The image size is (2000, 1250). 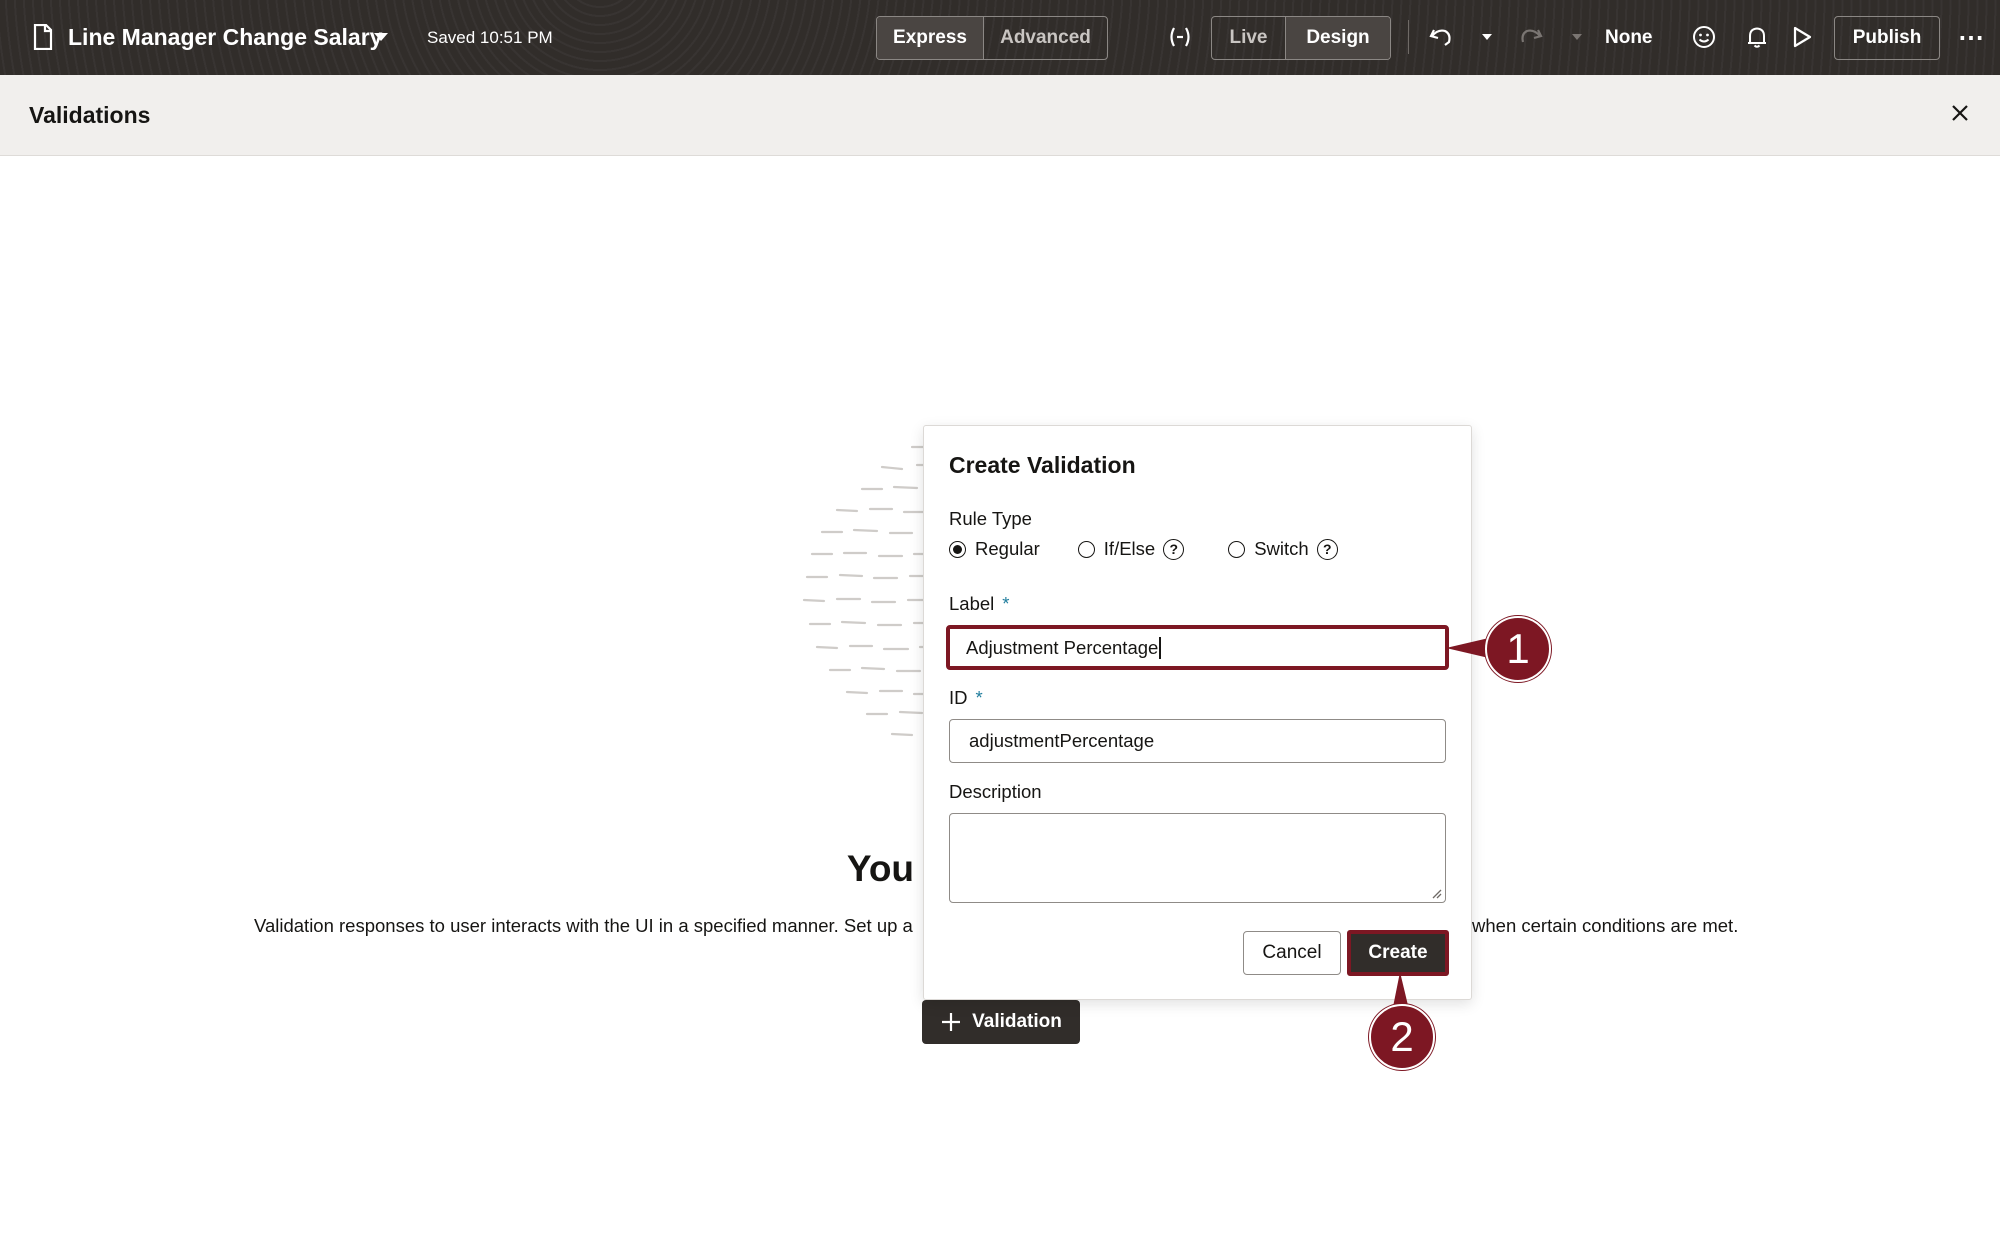 What do you see at coordinates (995, 791) in the screenshot?
I see `description-label: Description` at bounding box center [995, 791].